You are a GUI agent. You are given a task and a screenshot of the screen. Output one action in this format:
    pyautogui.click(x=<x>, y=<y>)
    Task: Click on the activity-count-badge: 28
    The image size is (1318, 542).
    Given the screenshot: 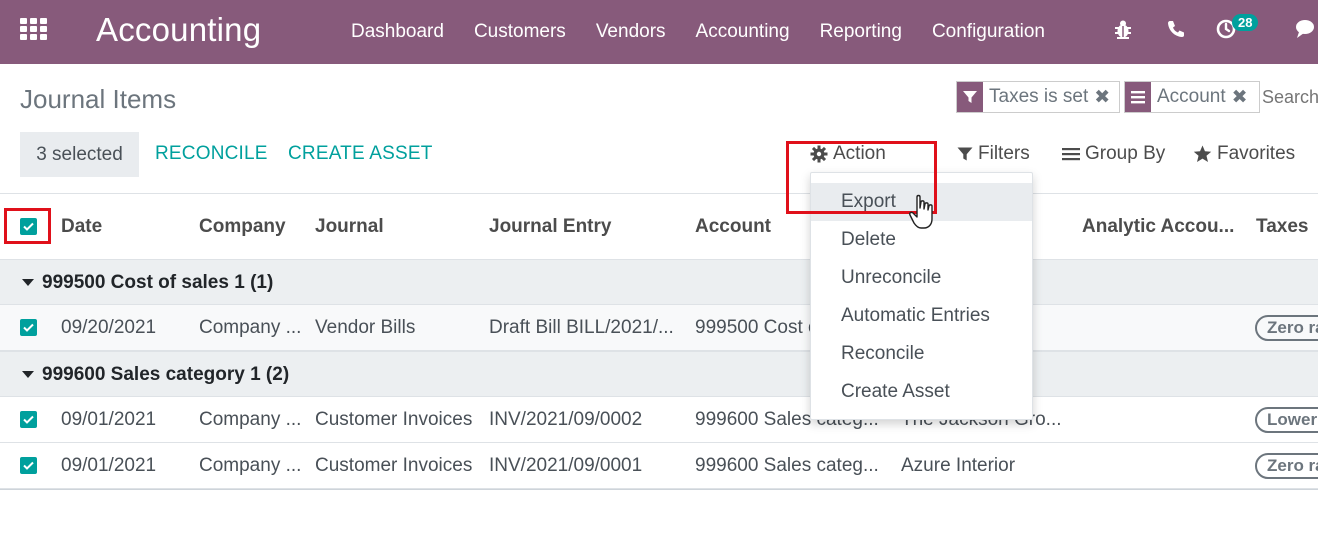 What is the action you would take?
    pyautogui.click(x=1245, y=22)
    